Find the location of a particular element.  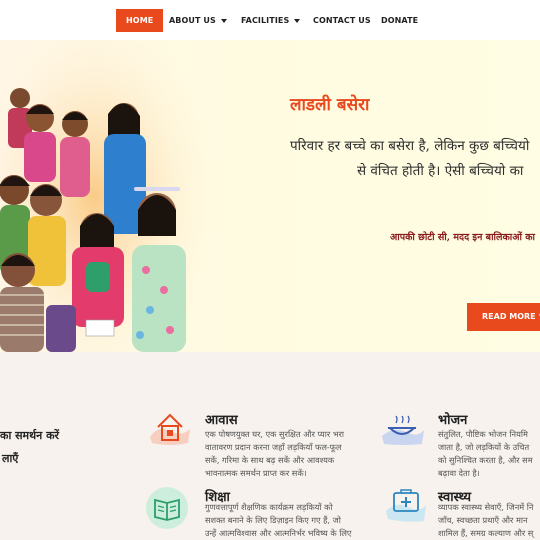

service-desc-food-line1: संतुलित, पौष्टिक भोजन नियमि is located at coordinates (483, 434).